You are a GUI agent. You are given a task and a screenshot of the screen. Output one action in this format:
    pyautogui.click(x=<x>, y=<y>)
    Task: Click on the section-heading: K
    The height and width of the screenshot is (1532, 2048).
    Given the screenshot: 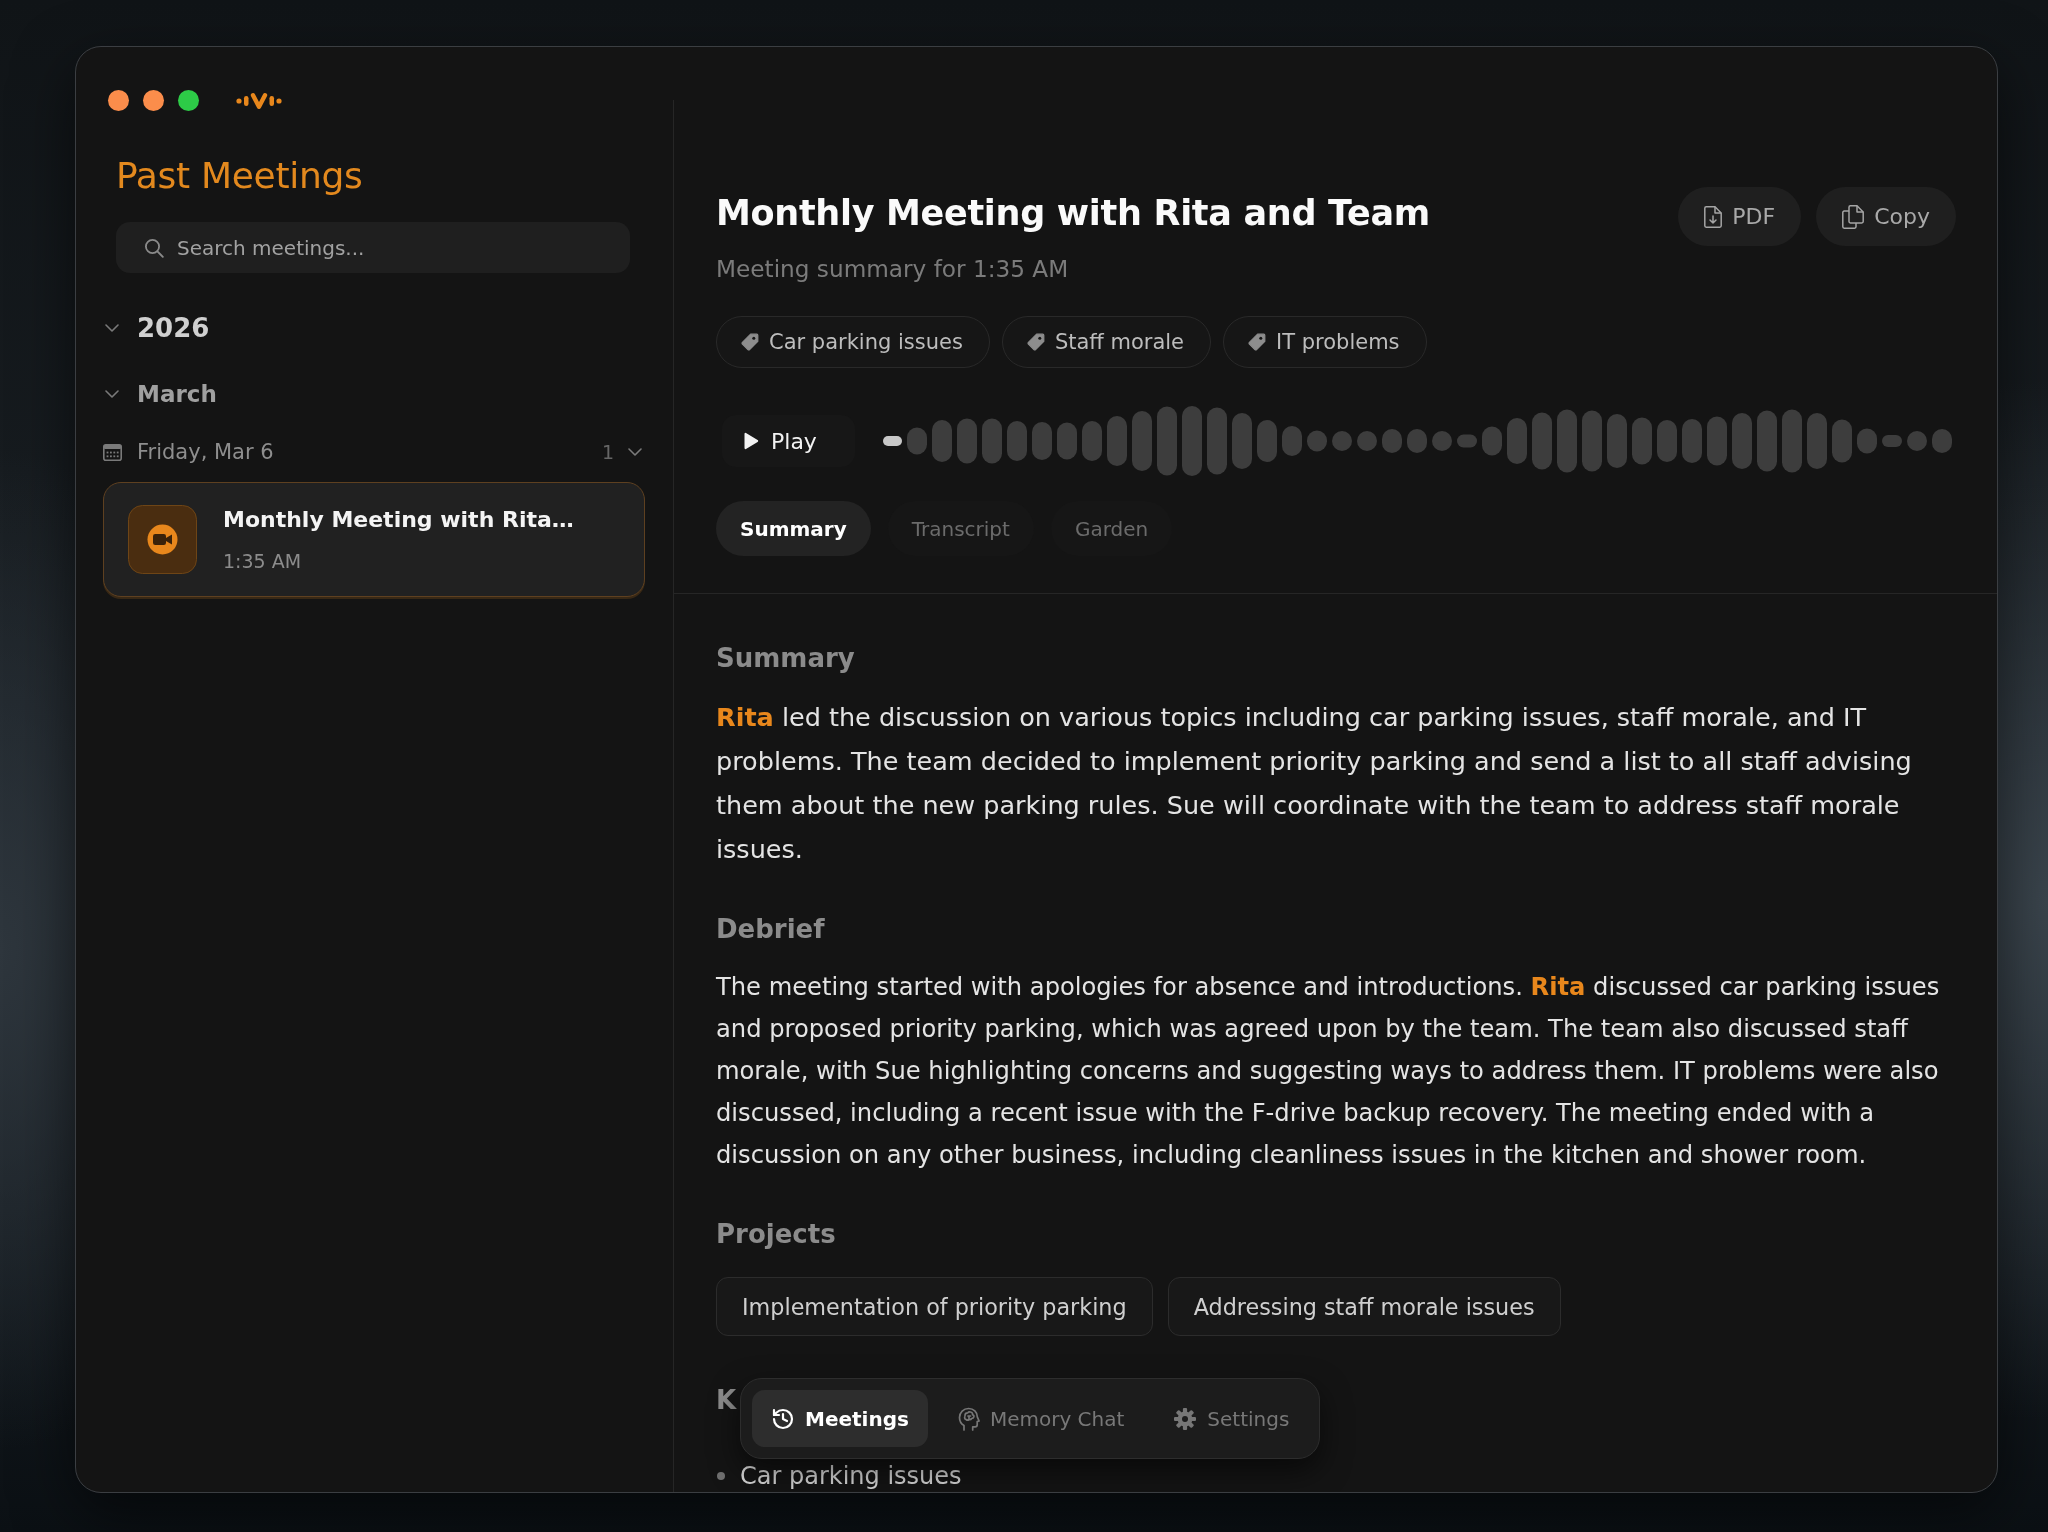 What is the action you would take?
    pyautogui.click(x=726, y=1400)
    